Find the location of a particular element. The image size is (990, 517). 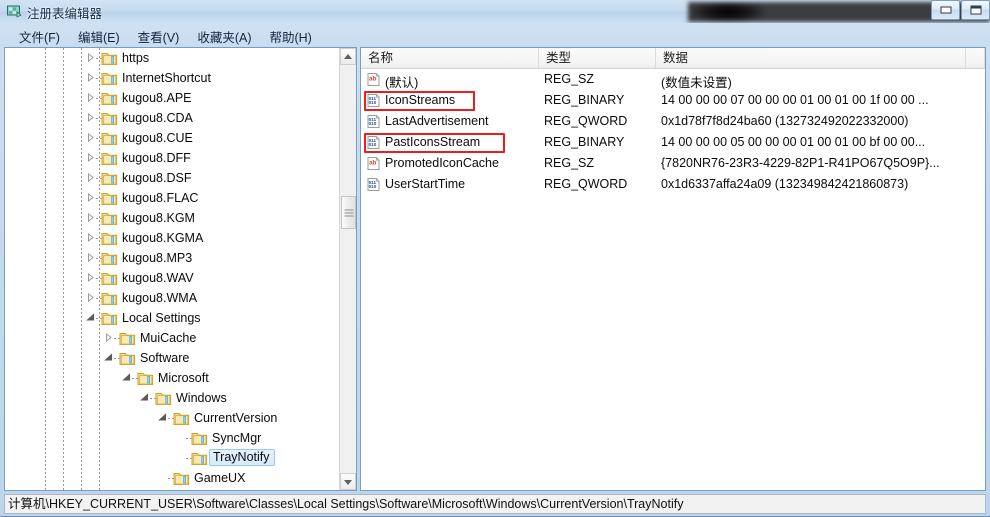

cell-data: 0x1d78f7f8d24ba60 (132732492022332000) is located at coordinates (785, 121).